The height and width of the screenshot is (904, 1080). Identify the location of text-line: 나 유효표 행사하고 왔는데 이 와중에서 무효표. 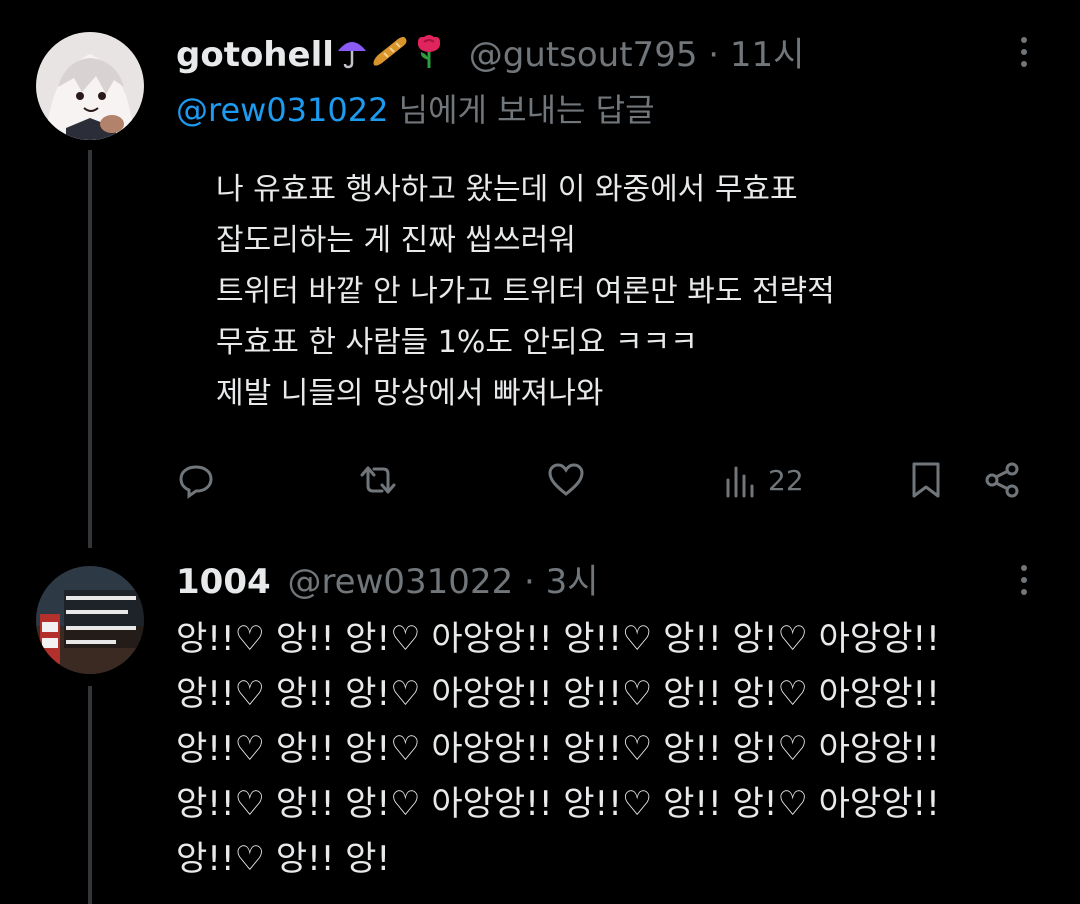
(507, 189).